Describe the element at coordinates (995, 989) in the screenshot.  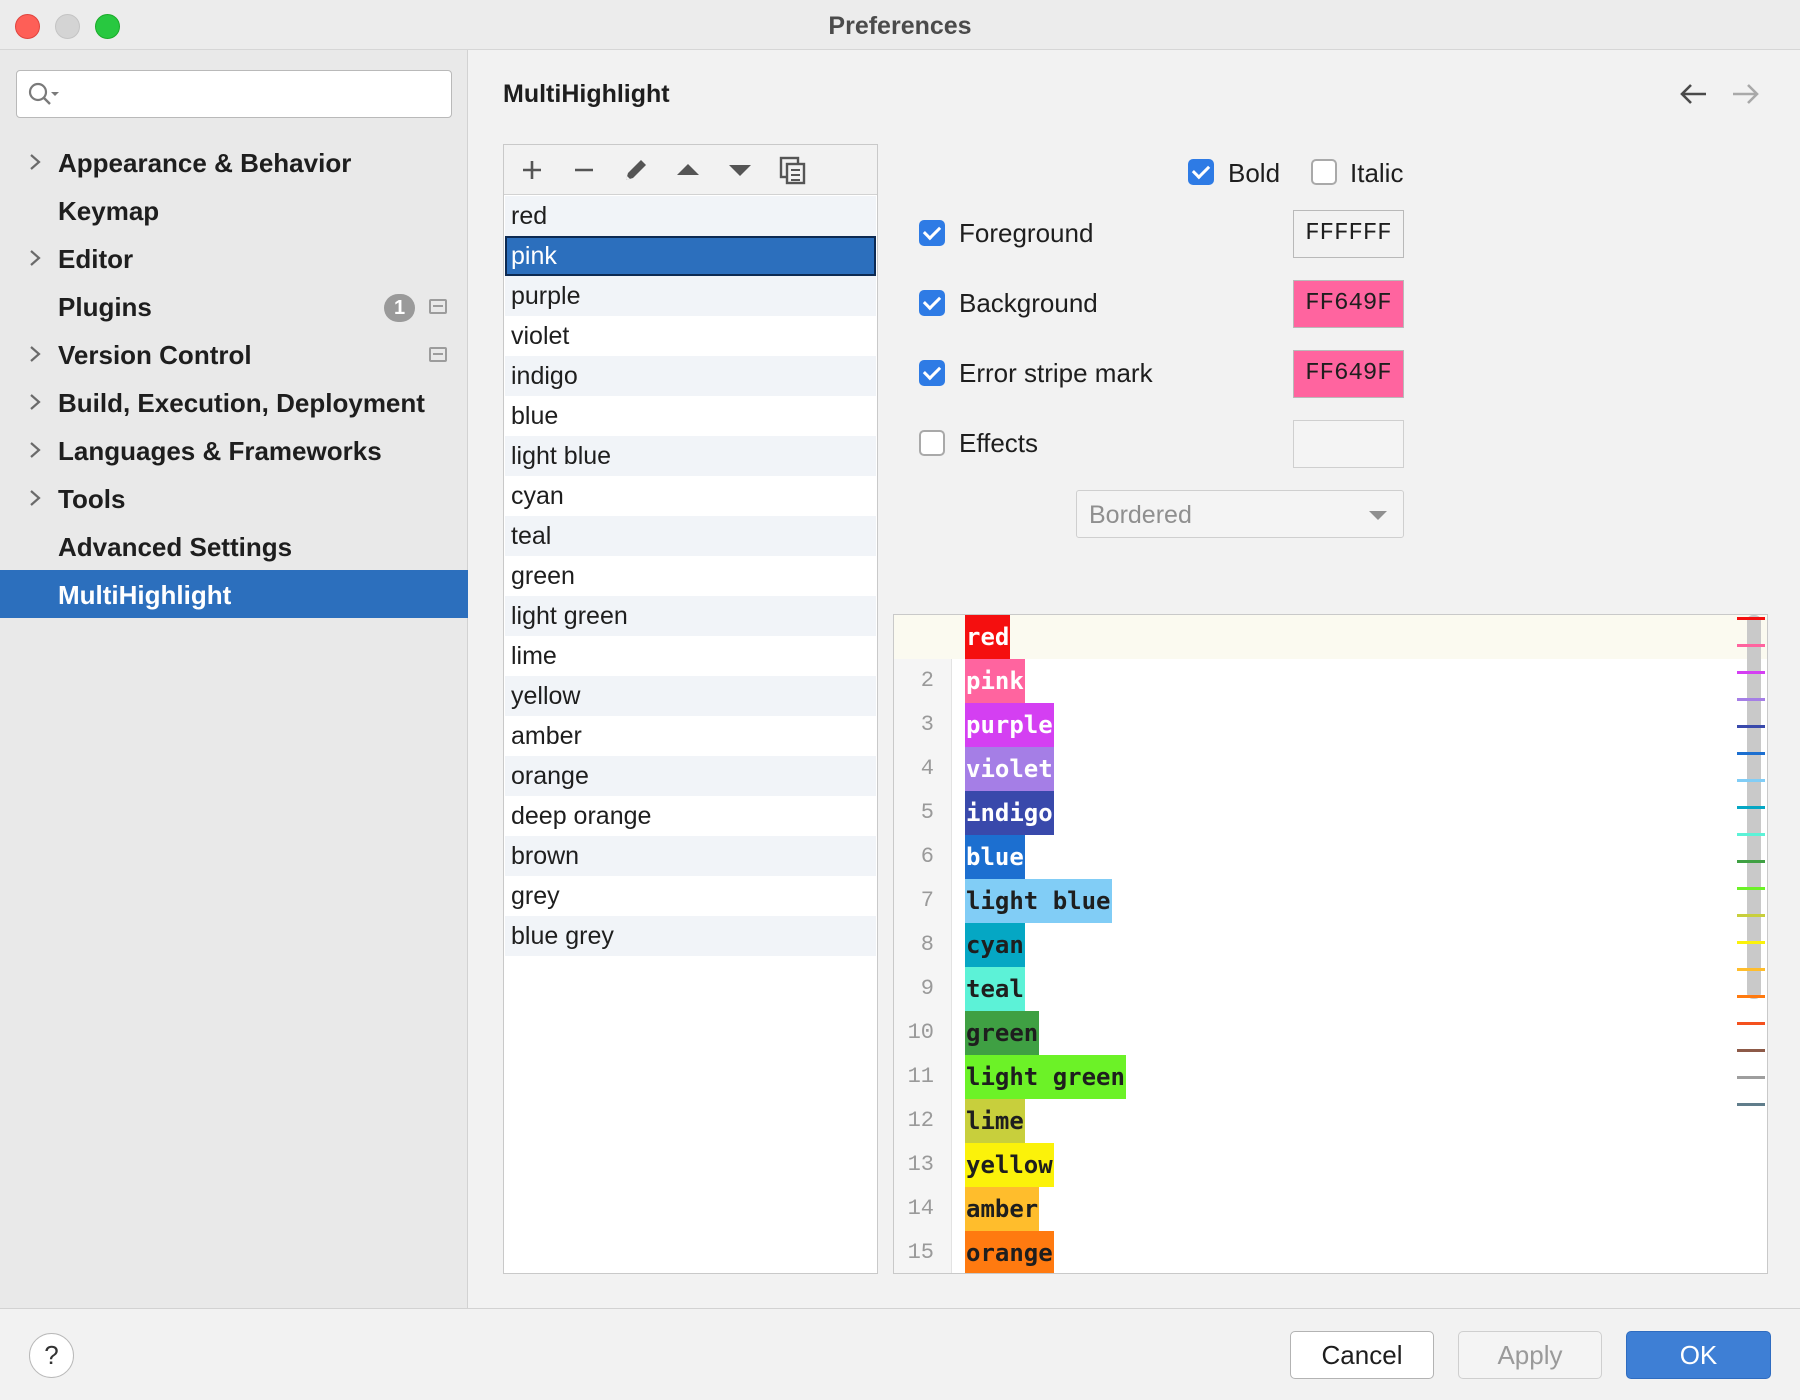
I see `highlighted-token: teal` at that location.